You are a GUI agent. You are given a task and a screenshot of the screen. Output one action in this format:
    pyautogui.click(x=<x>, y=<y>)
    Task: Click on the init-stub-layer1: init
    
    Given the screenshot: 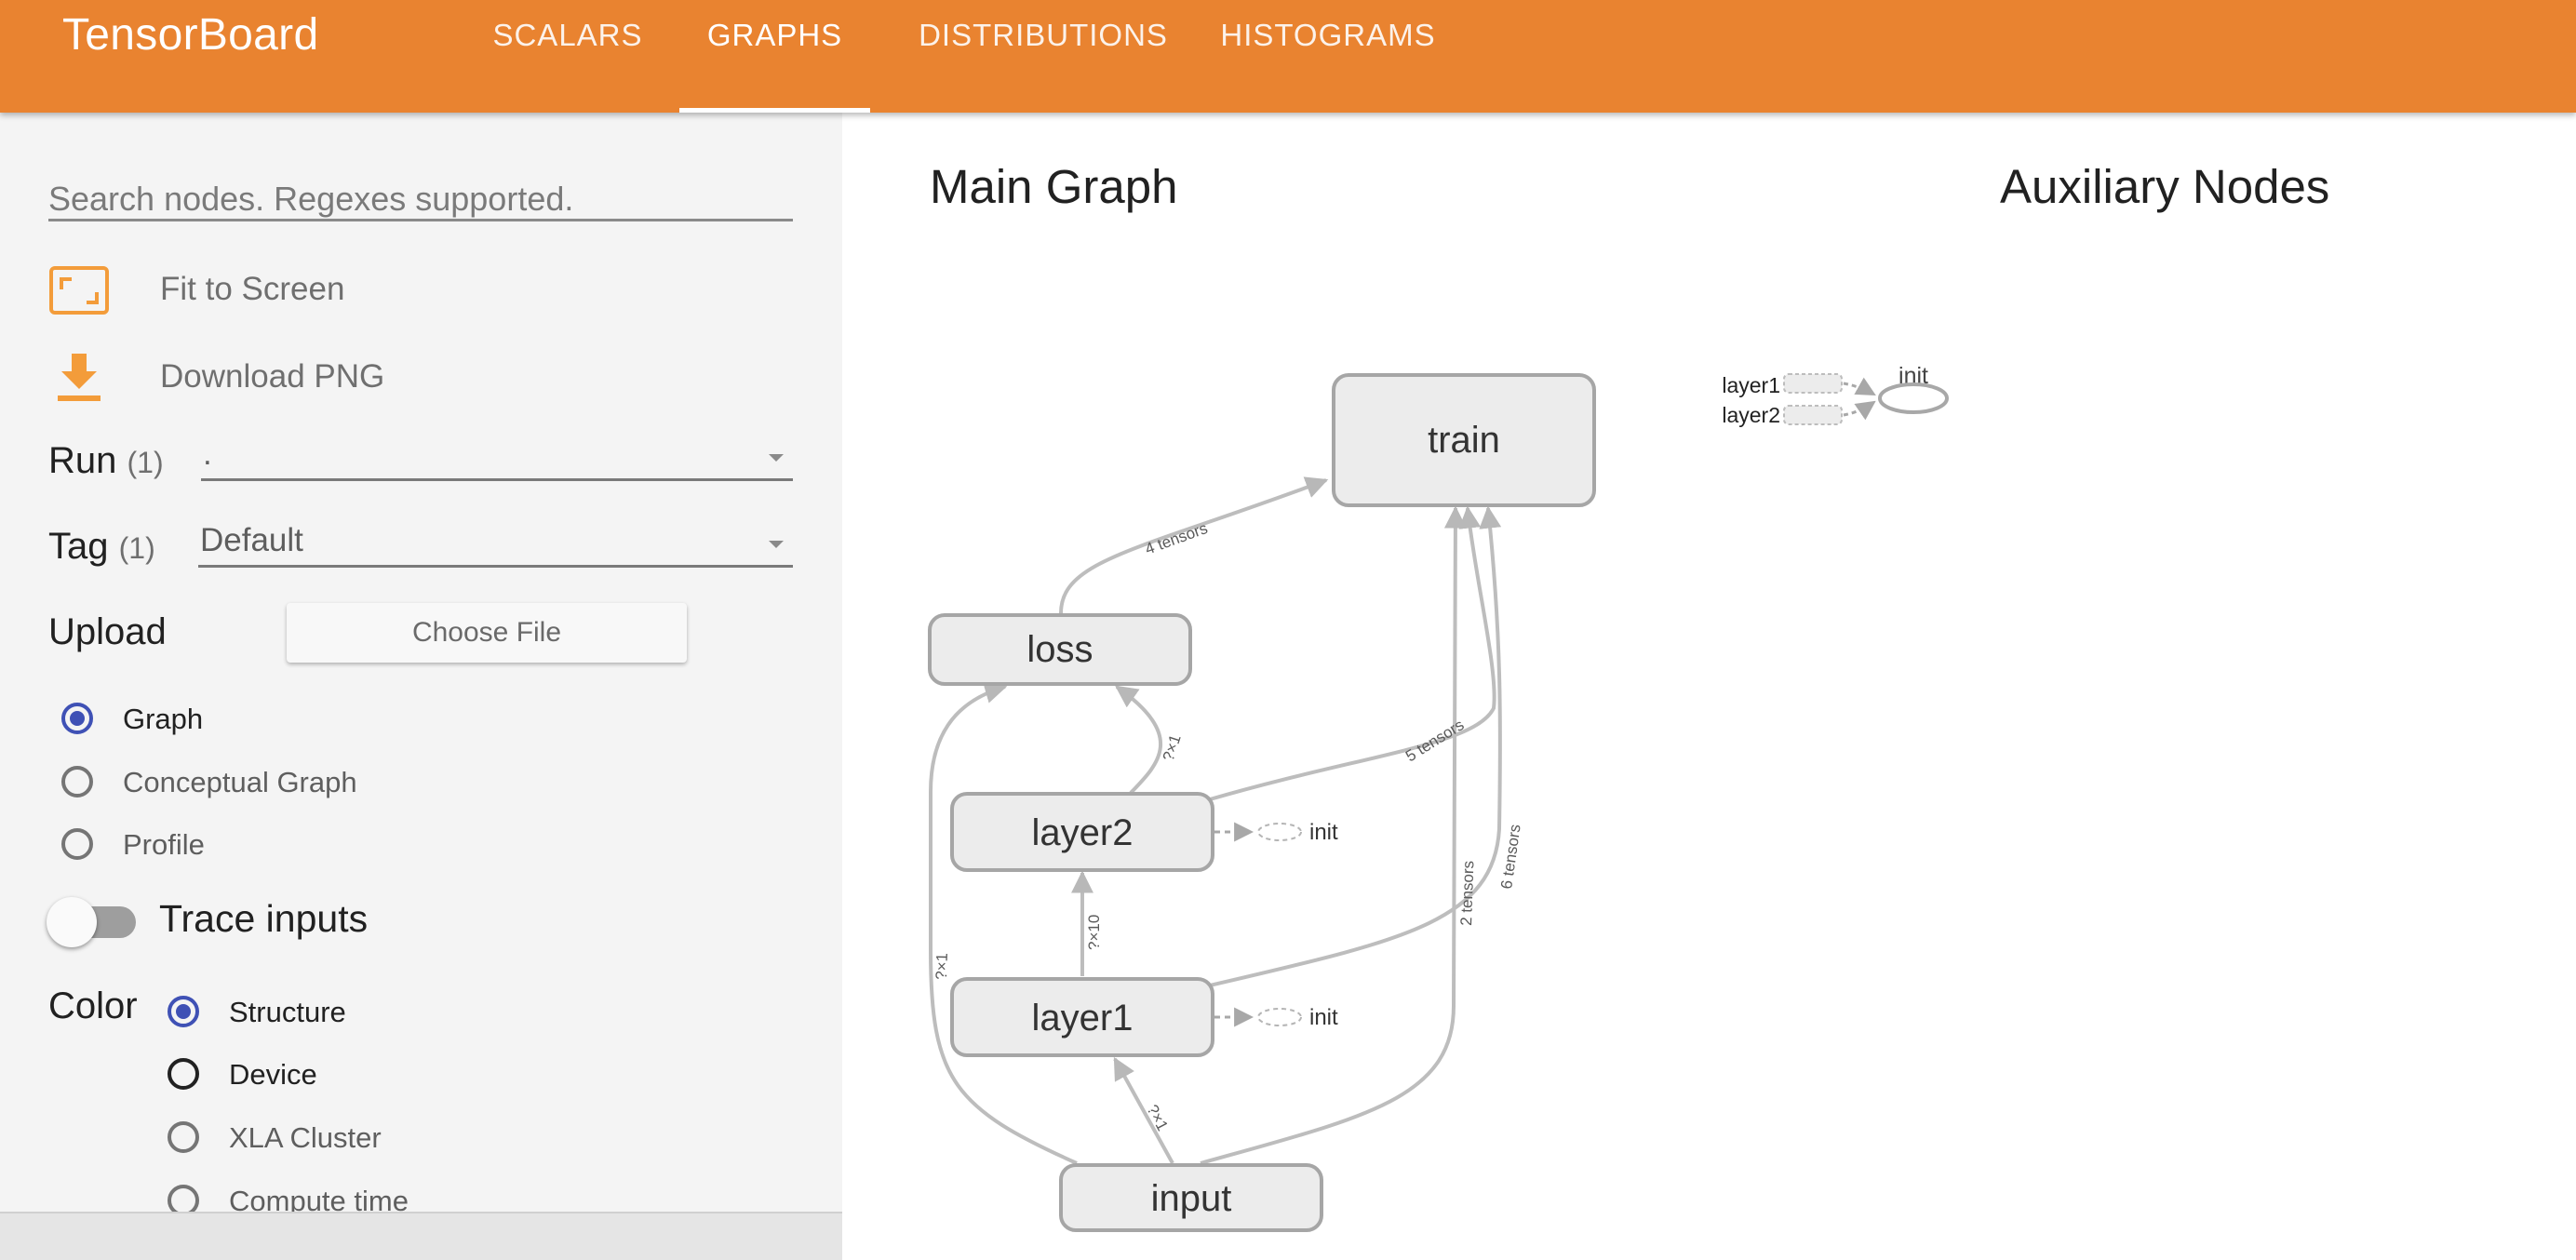 What is the action you would take?
    pyautogui.click(x=1276, y=1017)
    